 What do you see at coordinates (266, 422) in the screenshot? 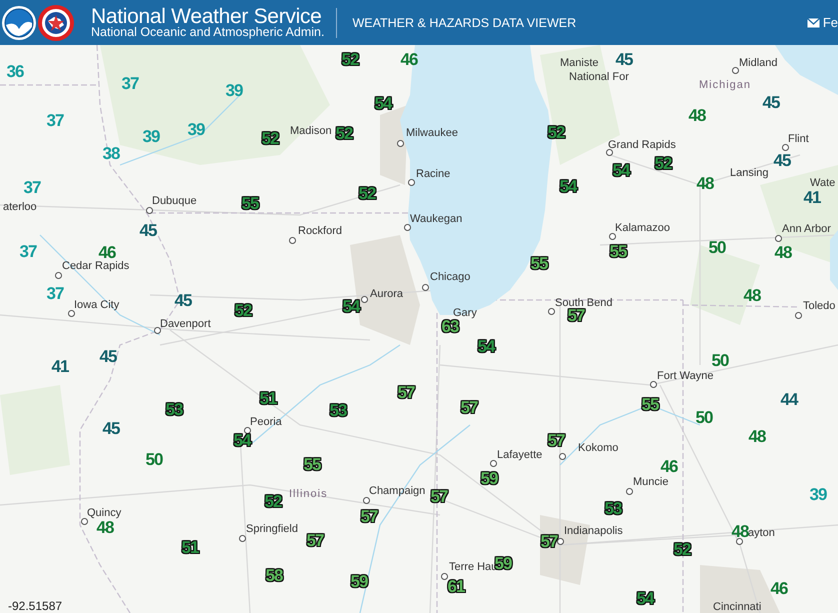
I see `place-label: Peoria` at bounding box center [266, 422].